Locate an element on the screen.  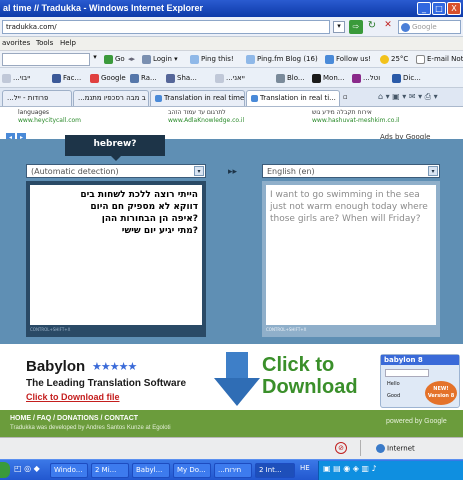
new-tab-icon: ▫ is located at coordinates (345, 97).